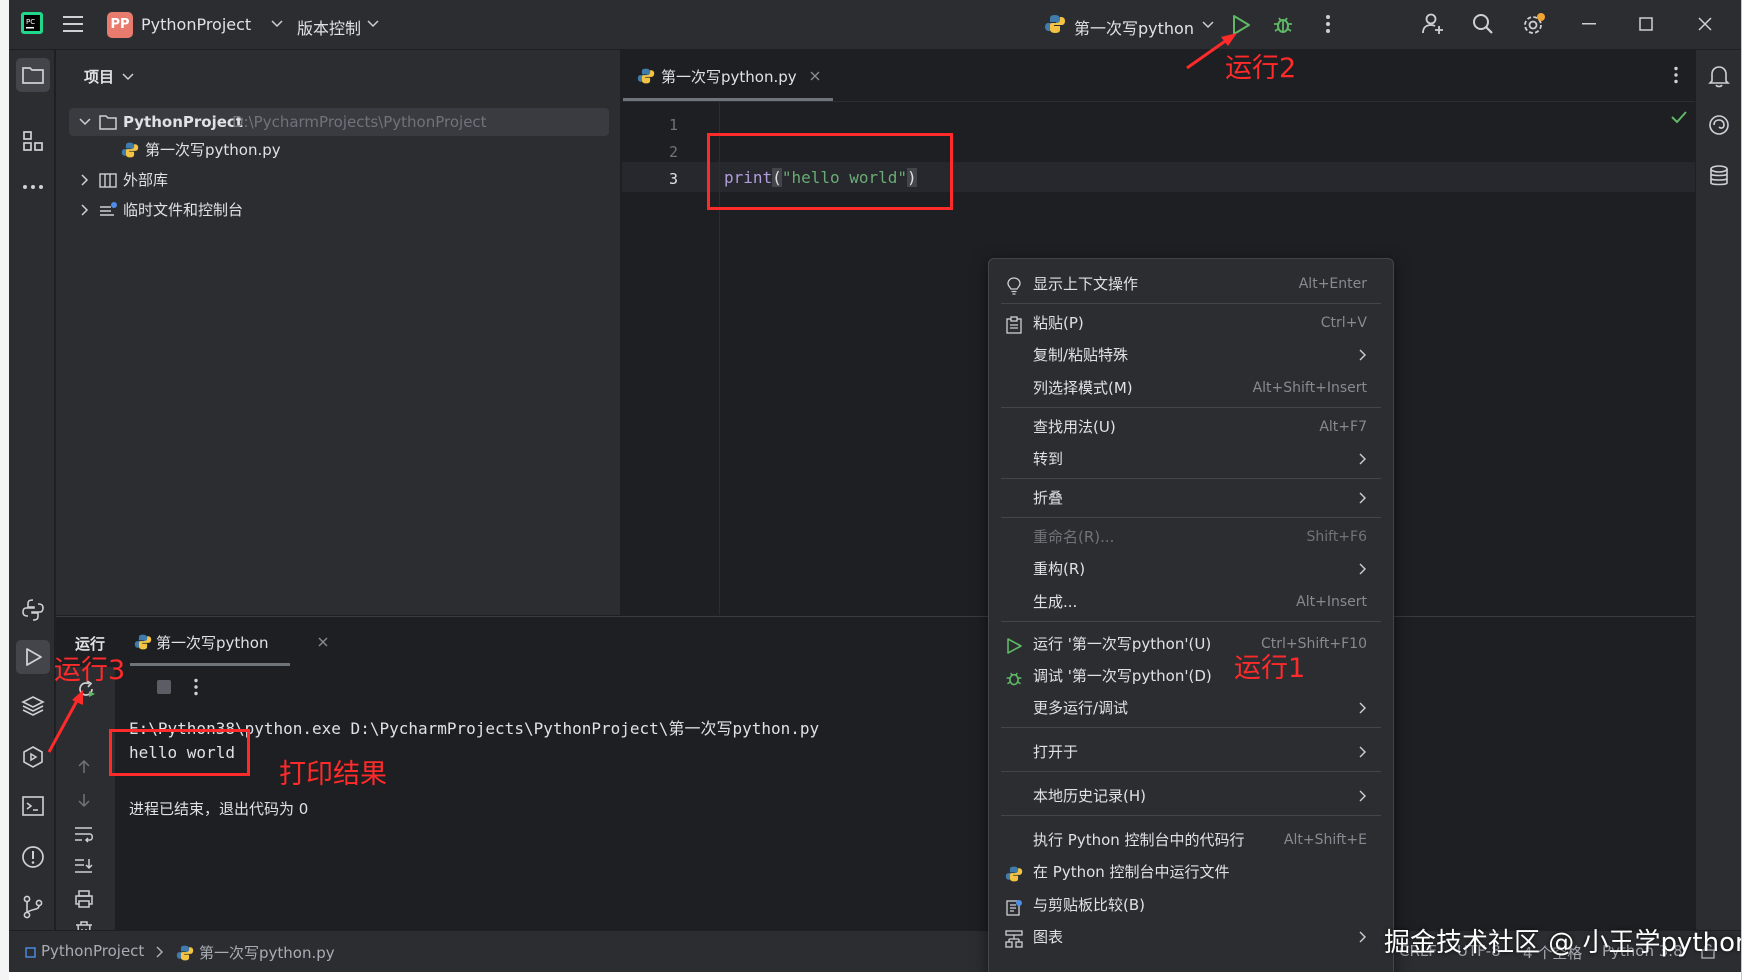 This screenshot has height=980, width=1750. Describe the element at coordinates (1562, 943) in the screenshot. I see `watermark: 掘金技术社区 @ 小王学python` at that location.